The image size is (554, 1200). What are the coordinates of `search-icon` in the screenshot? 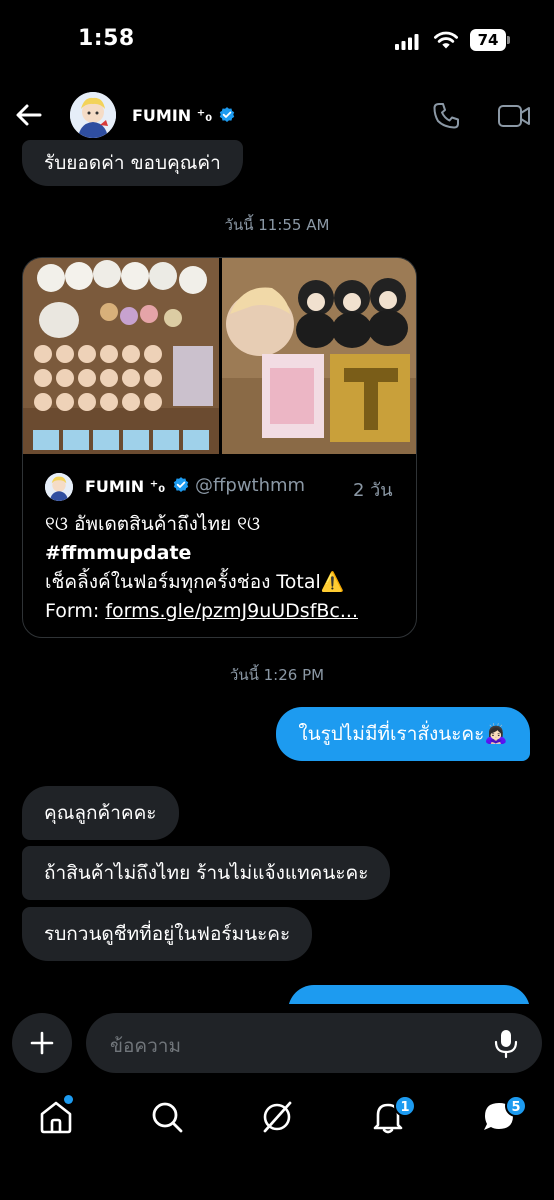 It's located at (167, 1117).